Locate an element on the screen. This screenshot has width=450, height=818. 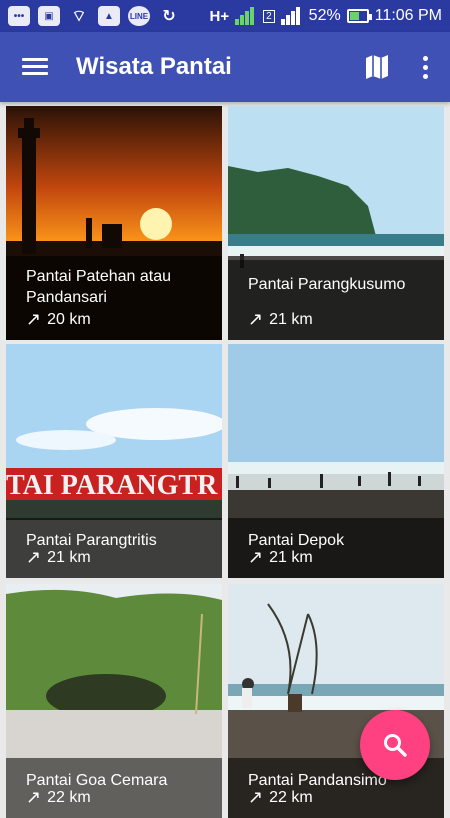
beach-card: Pantai Goa Cemara ↗ 22 km is located at coordinates (114, 701).